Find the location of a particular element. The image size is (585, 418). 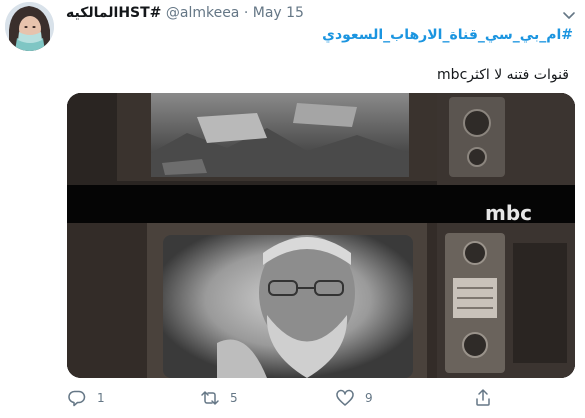

tweet-header: المالكيهHST# @almkeea · May 15 is located at coordinates (185, 13).